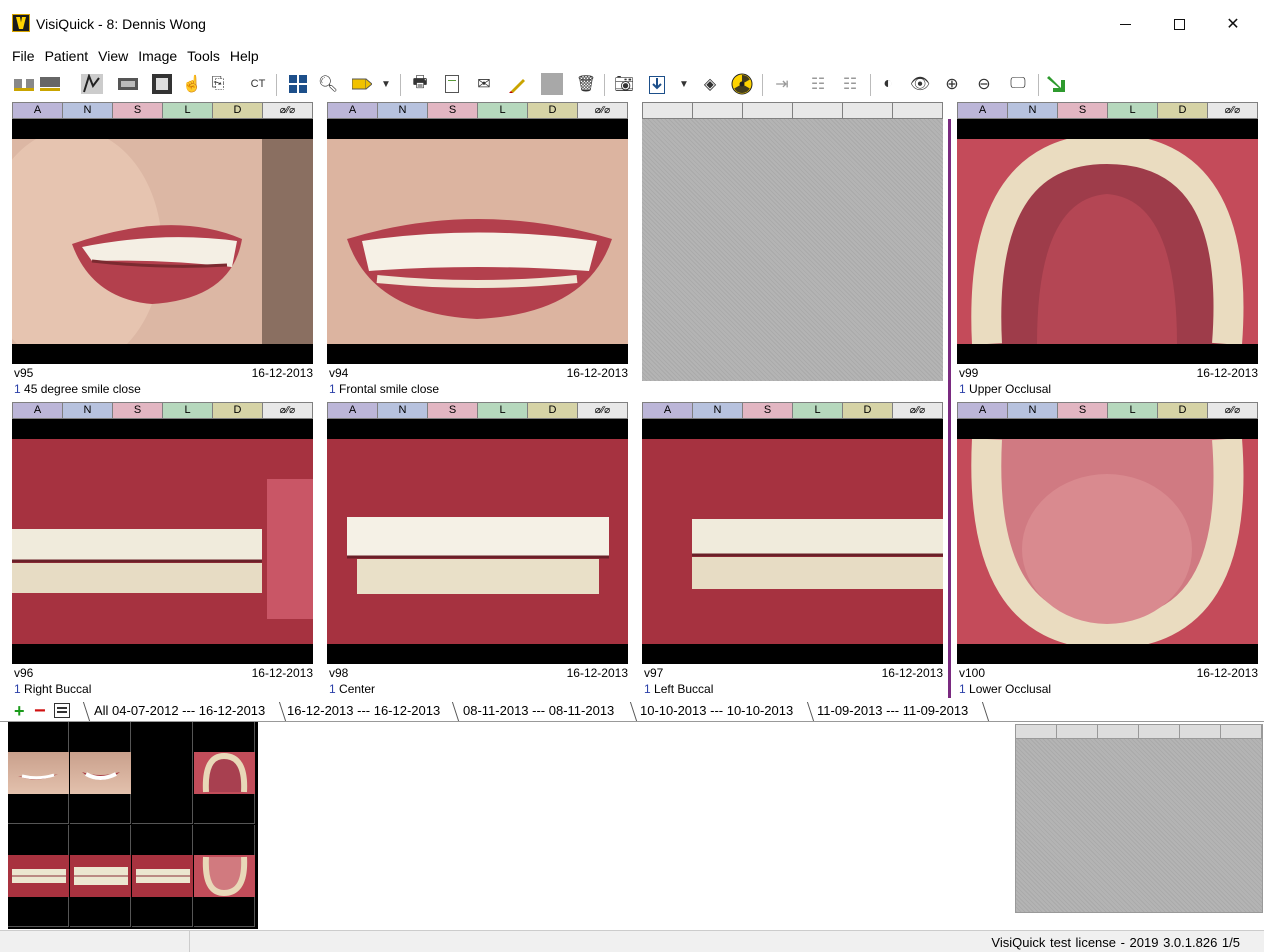 This screenshot has height=952, width=1264. I want to click on thumbnail-center, so click(100, 876).